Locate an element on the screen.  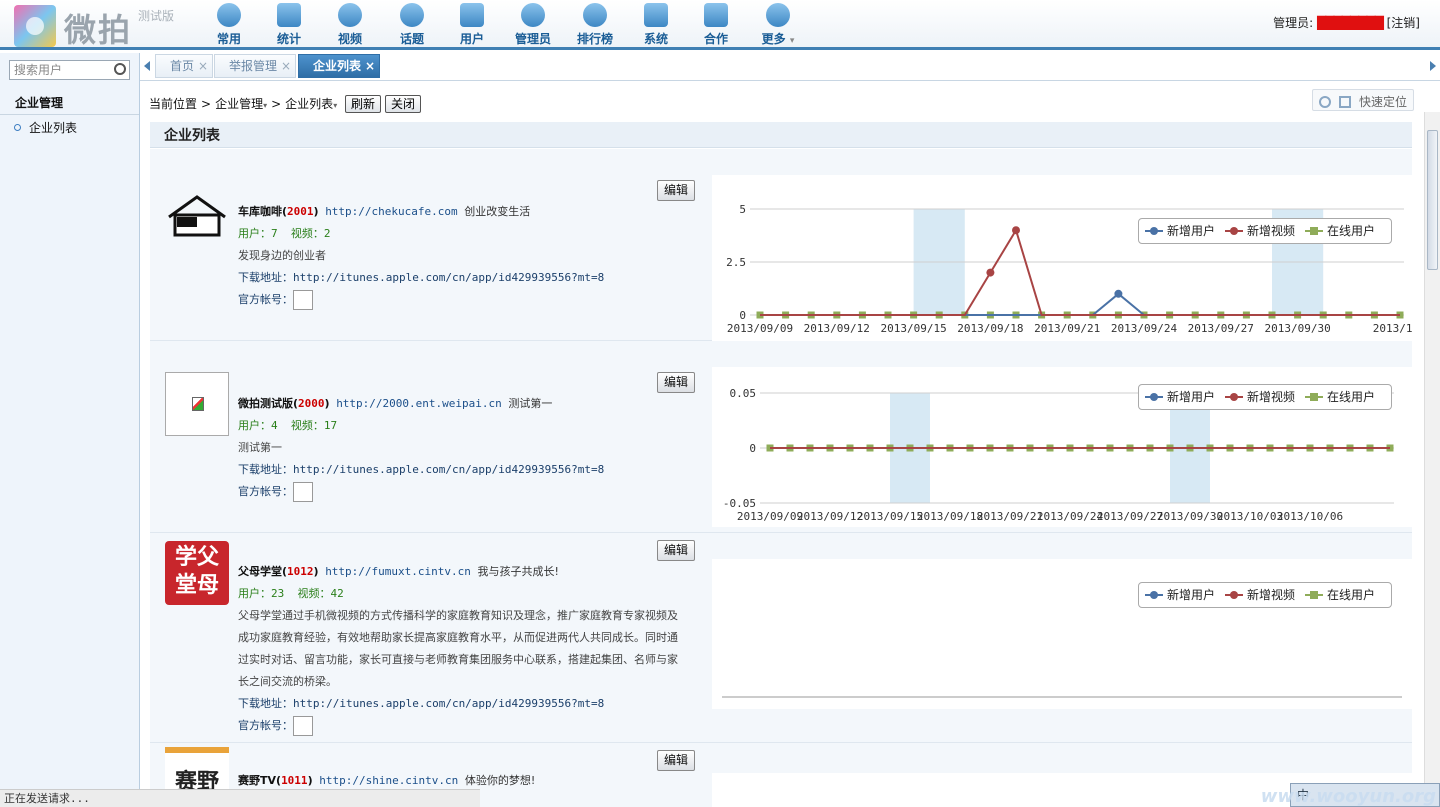
y-tick-label: 0.05 is located at coordinates (743, 393).